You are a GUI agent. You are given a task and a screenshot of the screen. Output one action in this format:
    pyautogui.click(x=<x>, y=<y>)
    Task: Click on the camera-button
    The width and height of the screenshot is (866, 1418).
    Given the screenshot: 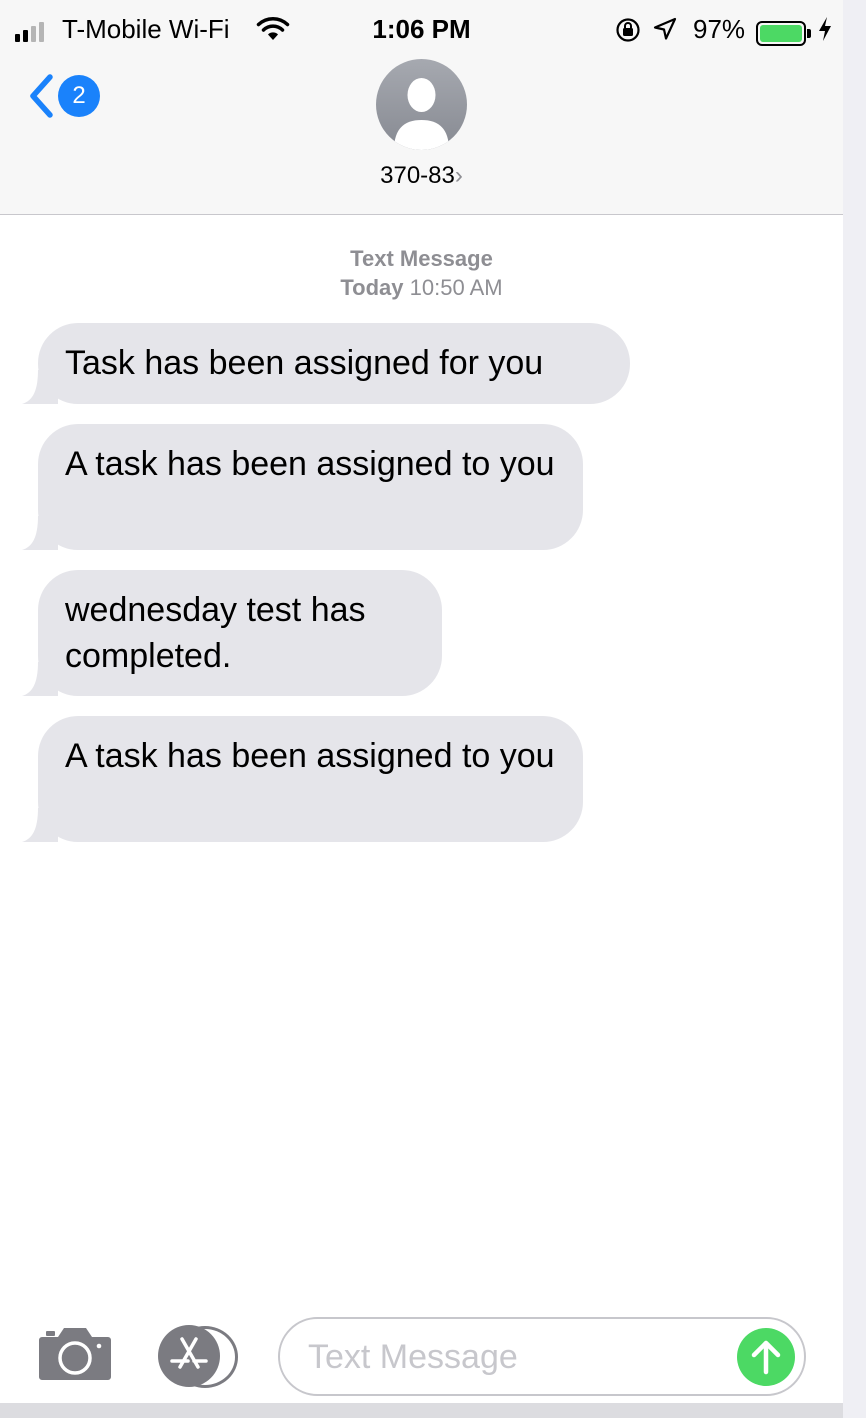 What is the action you would take?
    pyautogui.click(x=75, y=1355)
    